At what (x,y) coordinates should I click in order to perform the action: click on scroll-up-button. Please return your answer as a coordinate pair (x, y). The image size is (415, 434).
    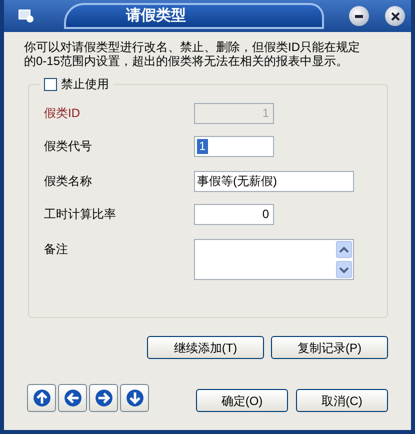
    Looking at the image, I should click on (344, 249).